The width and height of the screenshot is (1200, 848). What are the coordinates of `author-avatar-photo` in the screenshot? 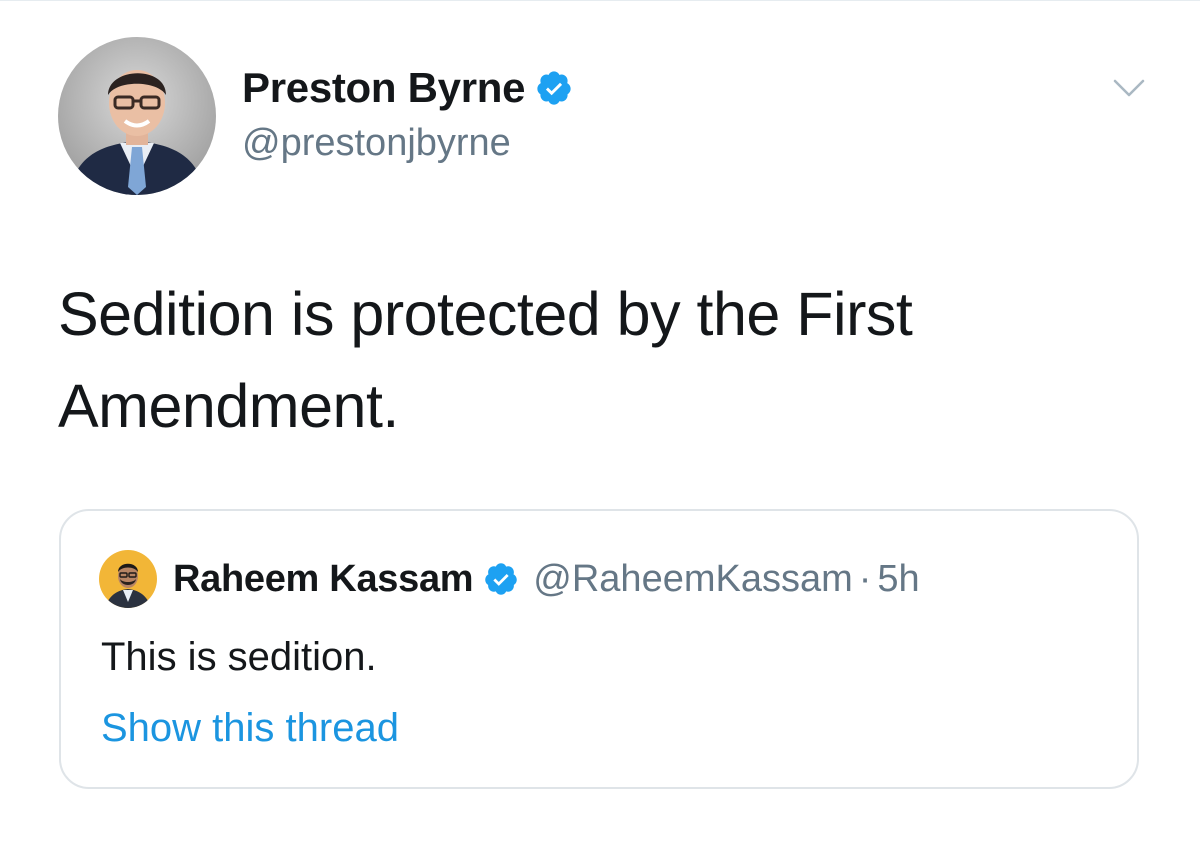 It's located at (137, 116).